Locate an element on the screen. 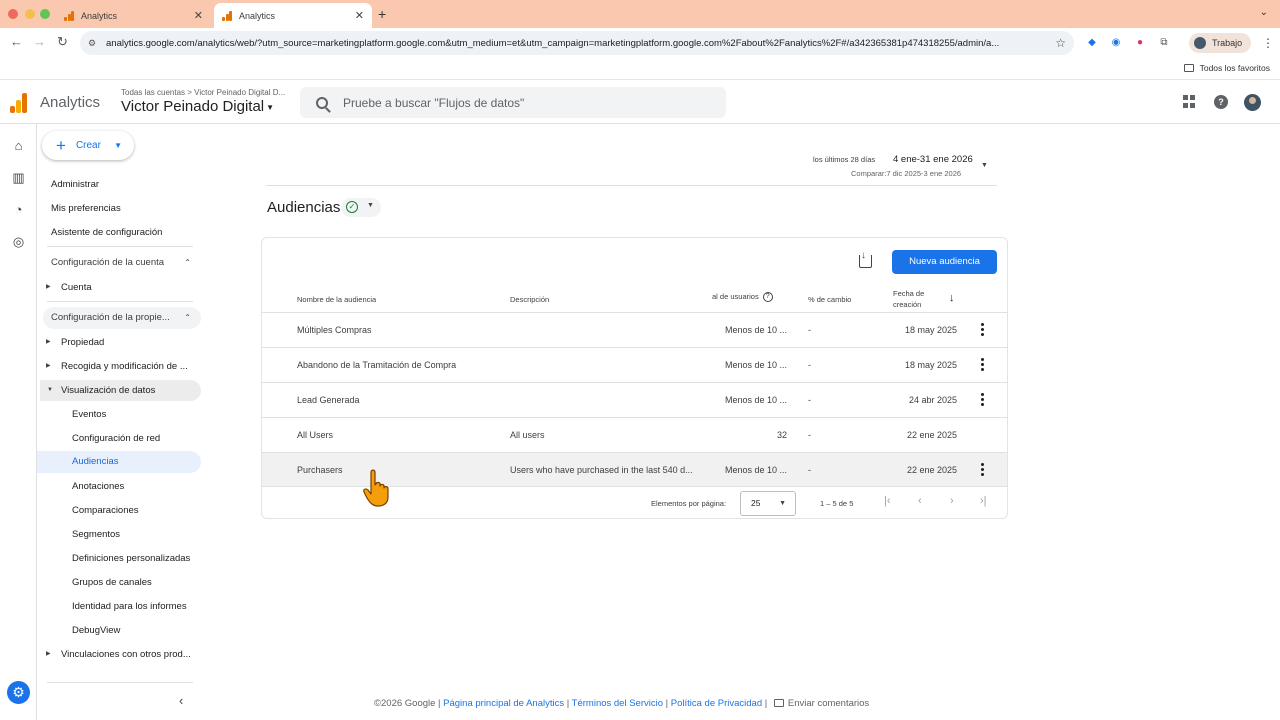 Image resolution: width=1280 pixels, height=720 pixels. previous-page-icon: ‹ is located at coordinates (920, 501).